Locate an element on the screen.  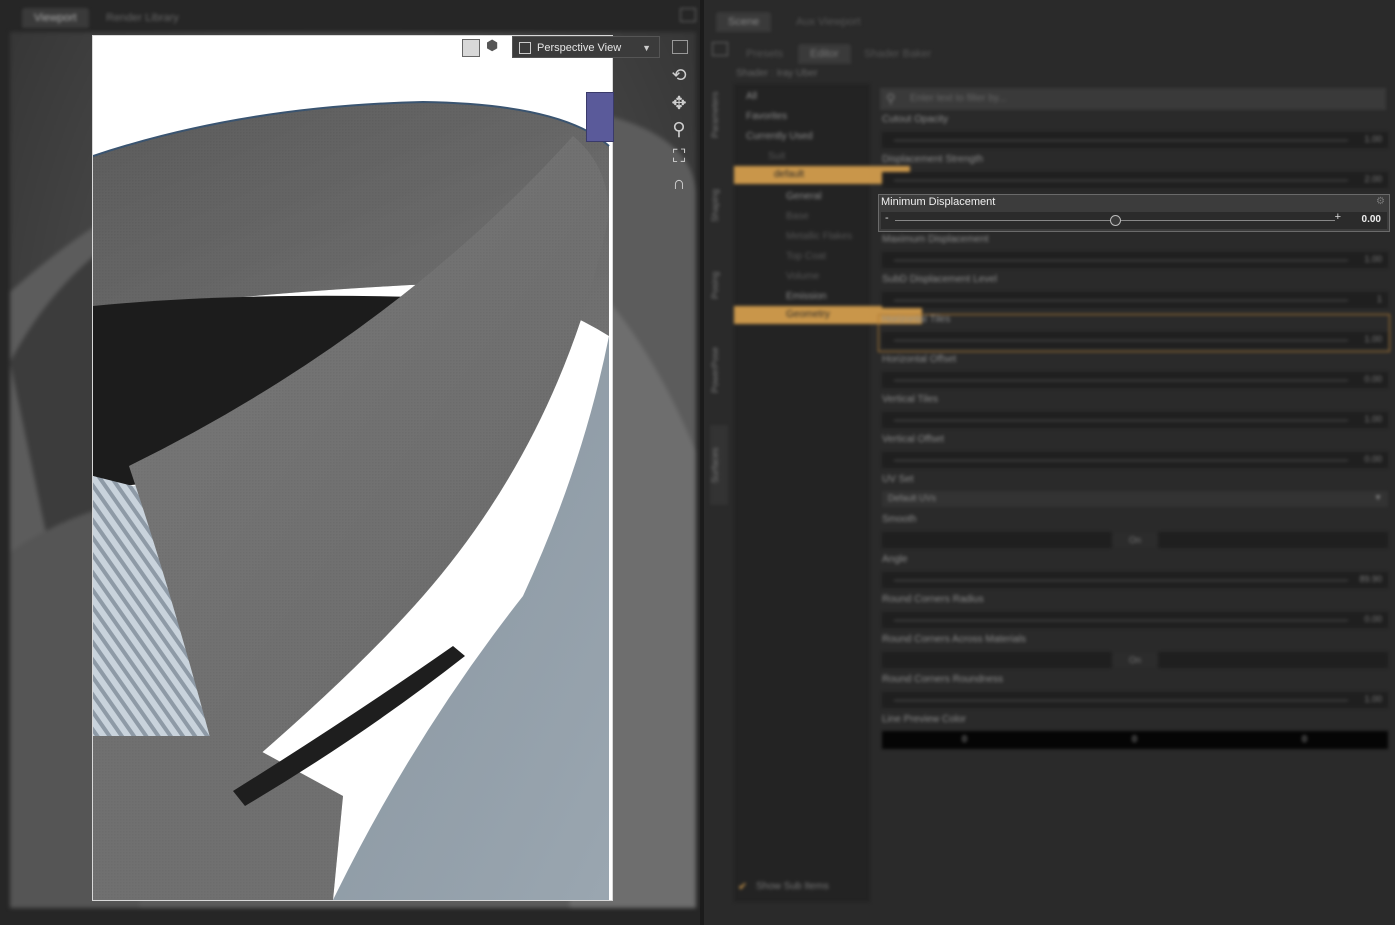
tree-item-favorites: Favorites is located at coordinates (808, 117).